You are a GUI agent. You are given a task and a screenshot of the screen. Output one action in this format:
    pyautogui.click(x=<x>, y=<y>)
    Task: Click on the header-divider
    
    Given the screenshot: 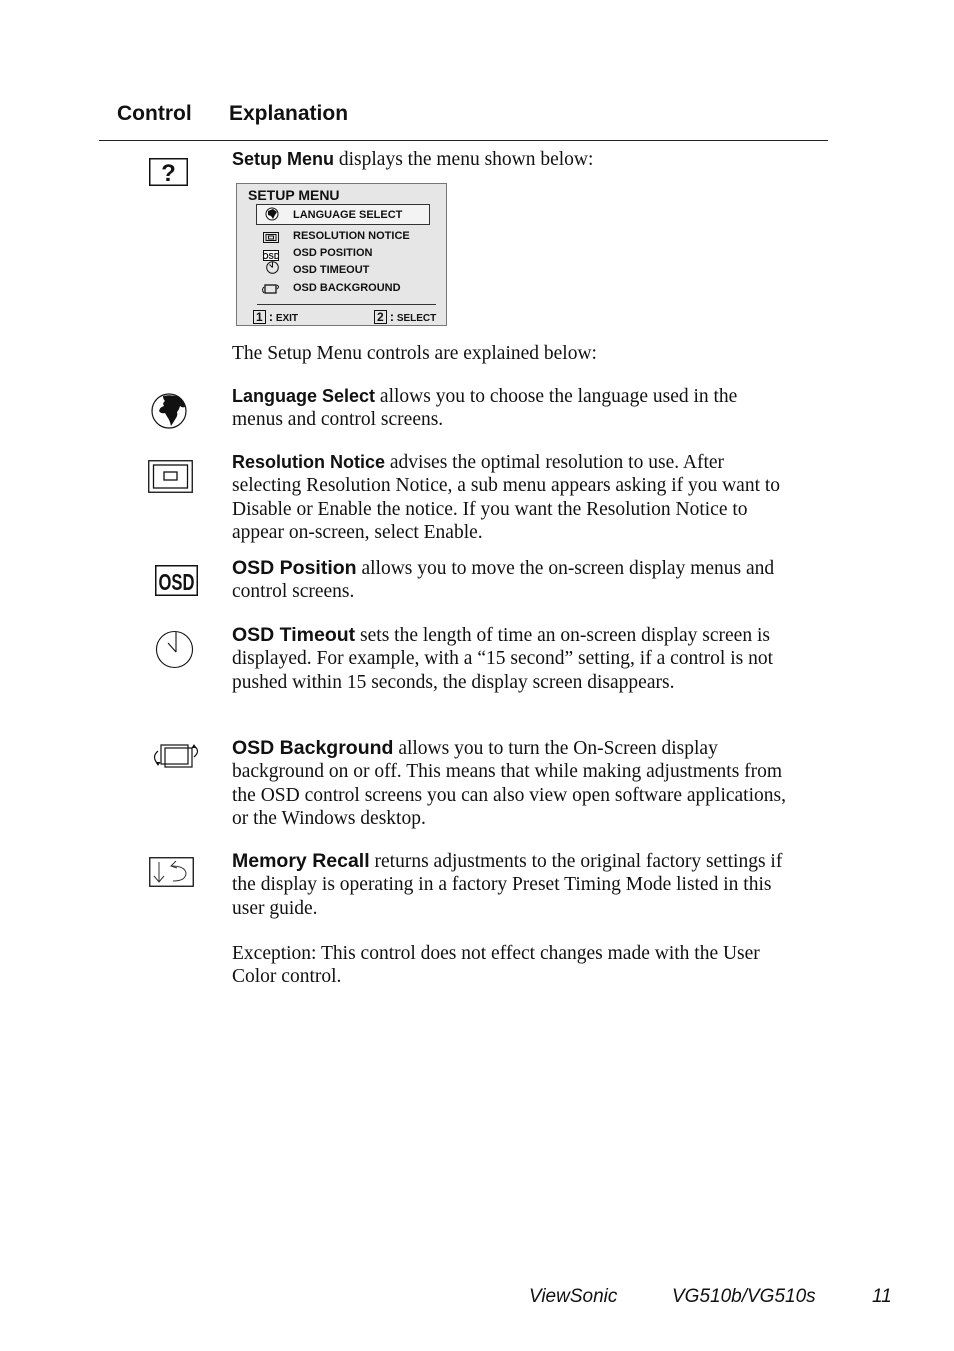 What is the action you would take?
    pyautogui.click(x=463, y=140)
    